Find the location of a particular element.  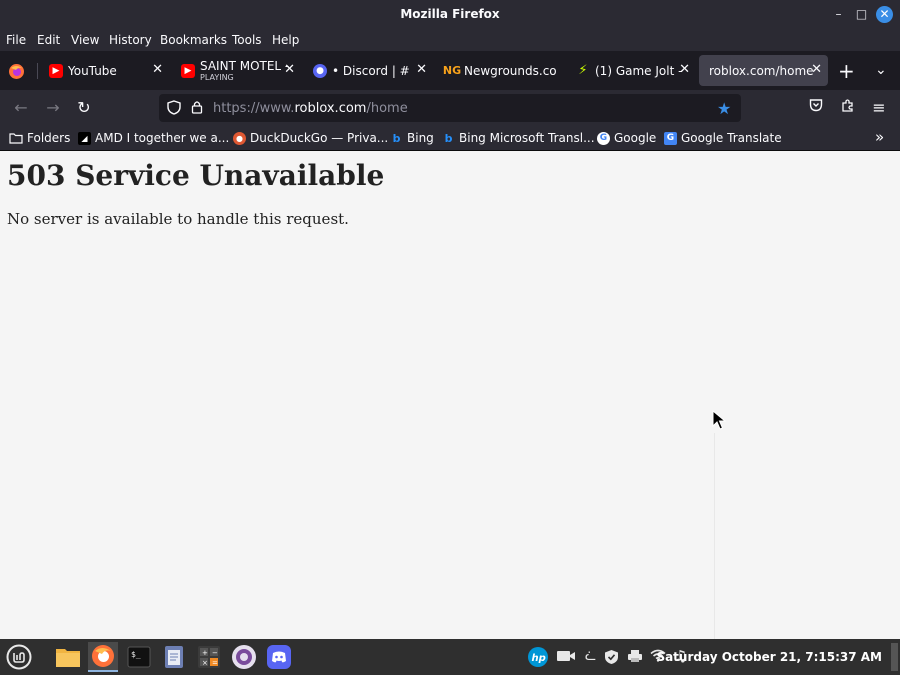

menu-file: File is located at coordinates (16, 40).